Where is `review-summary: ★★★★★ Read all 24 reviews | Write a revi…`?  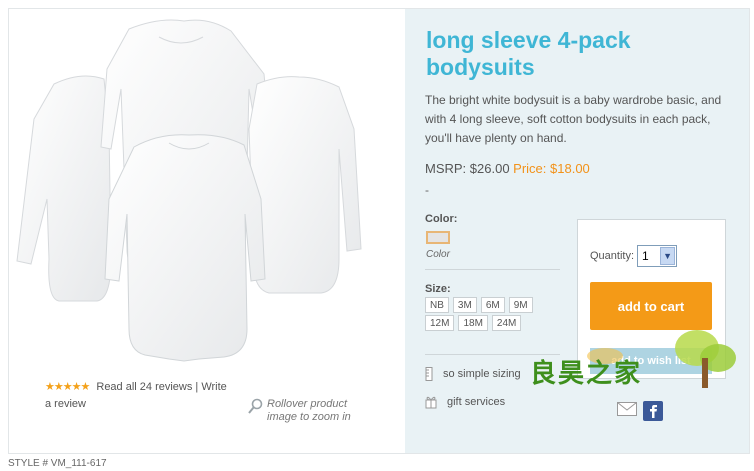
review-summary: ★★★★★ Read all 24 reviews | Write a revi… is located at coordinates (136, 396).